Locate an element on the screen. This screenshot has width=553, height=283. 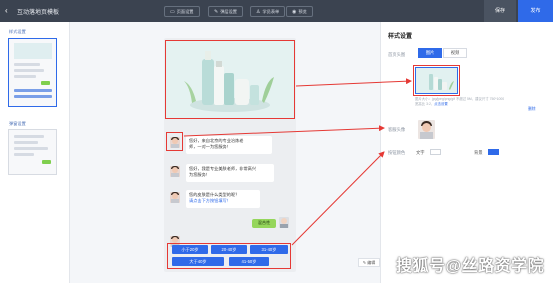
save-button: 保存 is located at coordinates (500, 11).